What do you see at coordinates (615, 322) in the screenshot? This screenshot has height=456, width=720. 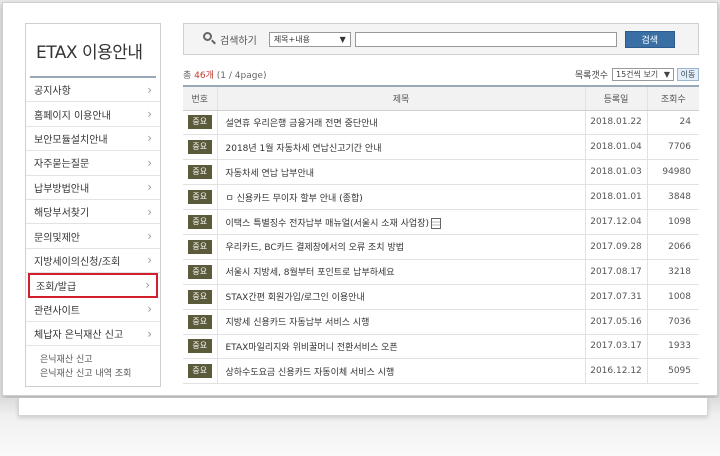 I see `row-date-cell: 2017.05.16` at bounding box center [615, 322].